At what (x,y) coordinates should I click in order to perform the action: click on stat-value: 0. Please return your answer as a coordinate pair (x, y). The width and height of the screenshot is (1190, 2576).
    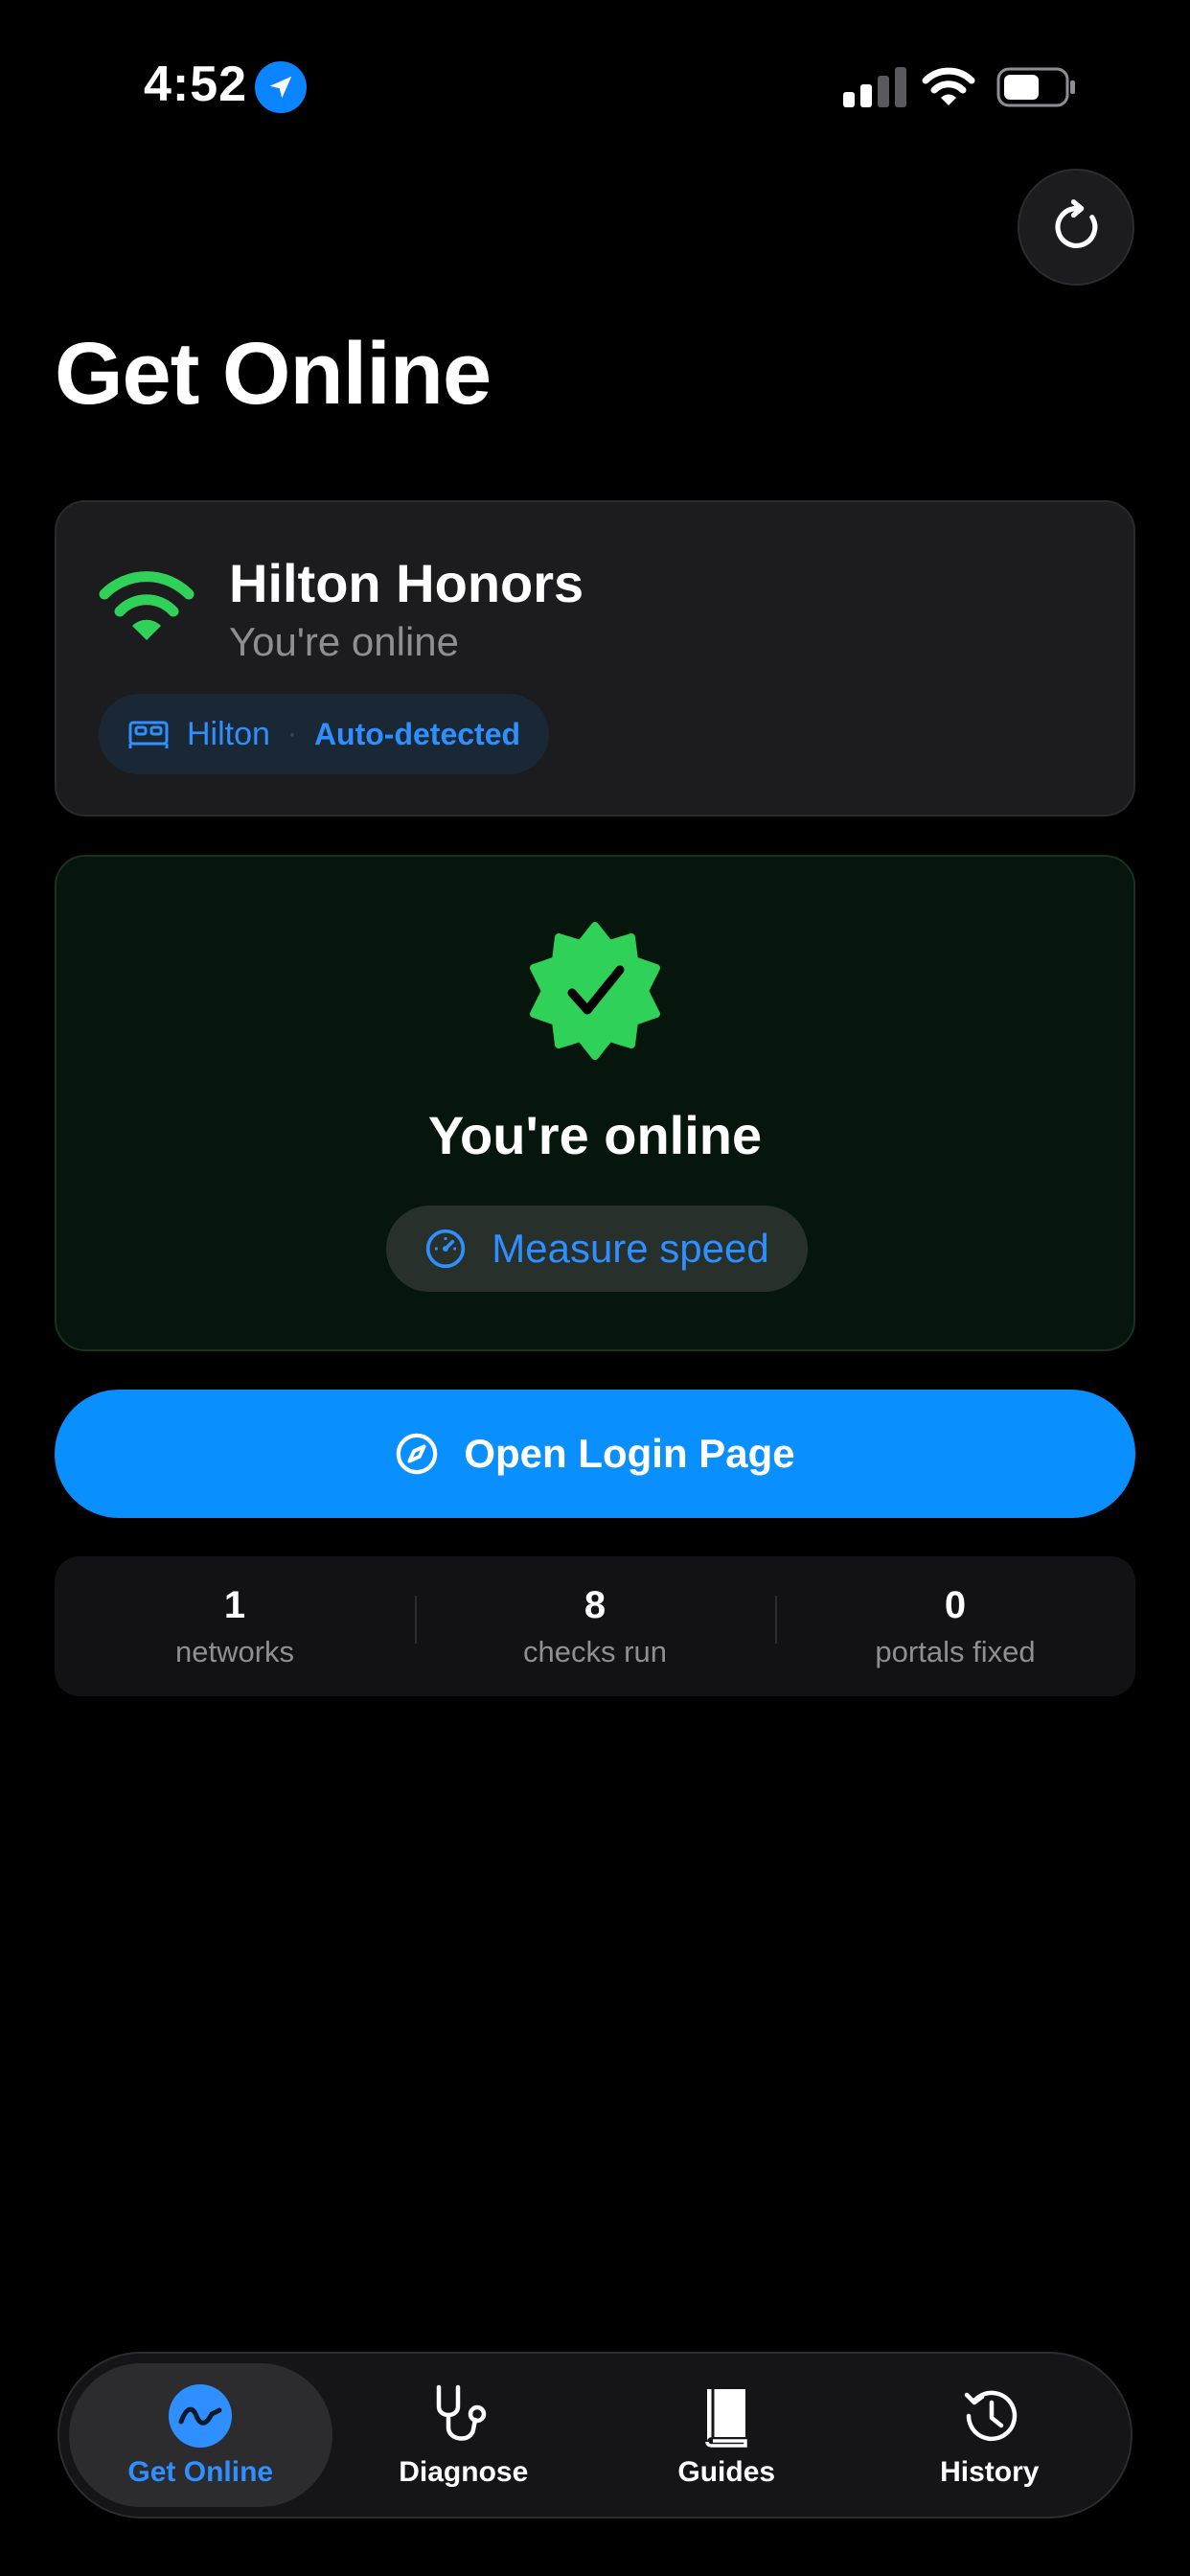
    Looking at the image, I should click on (956, 1604).